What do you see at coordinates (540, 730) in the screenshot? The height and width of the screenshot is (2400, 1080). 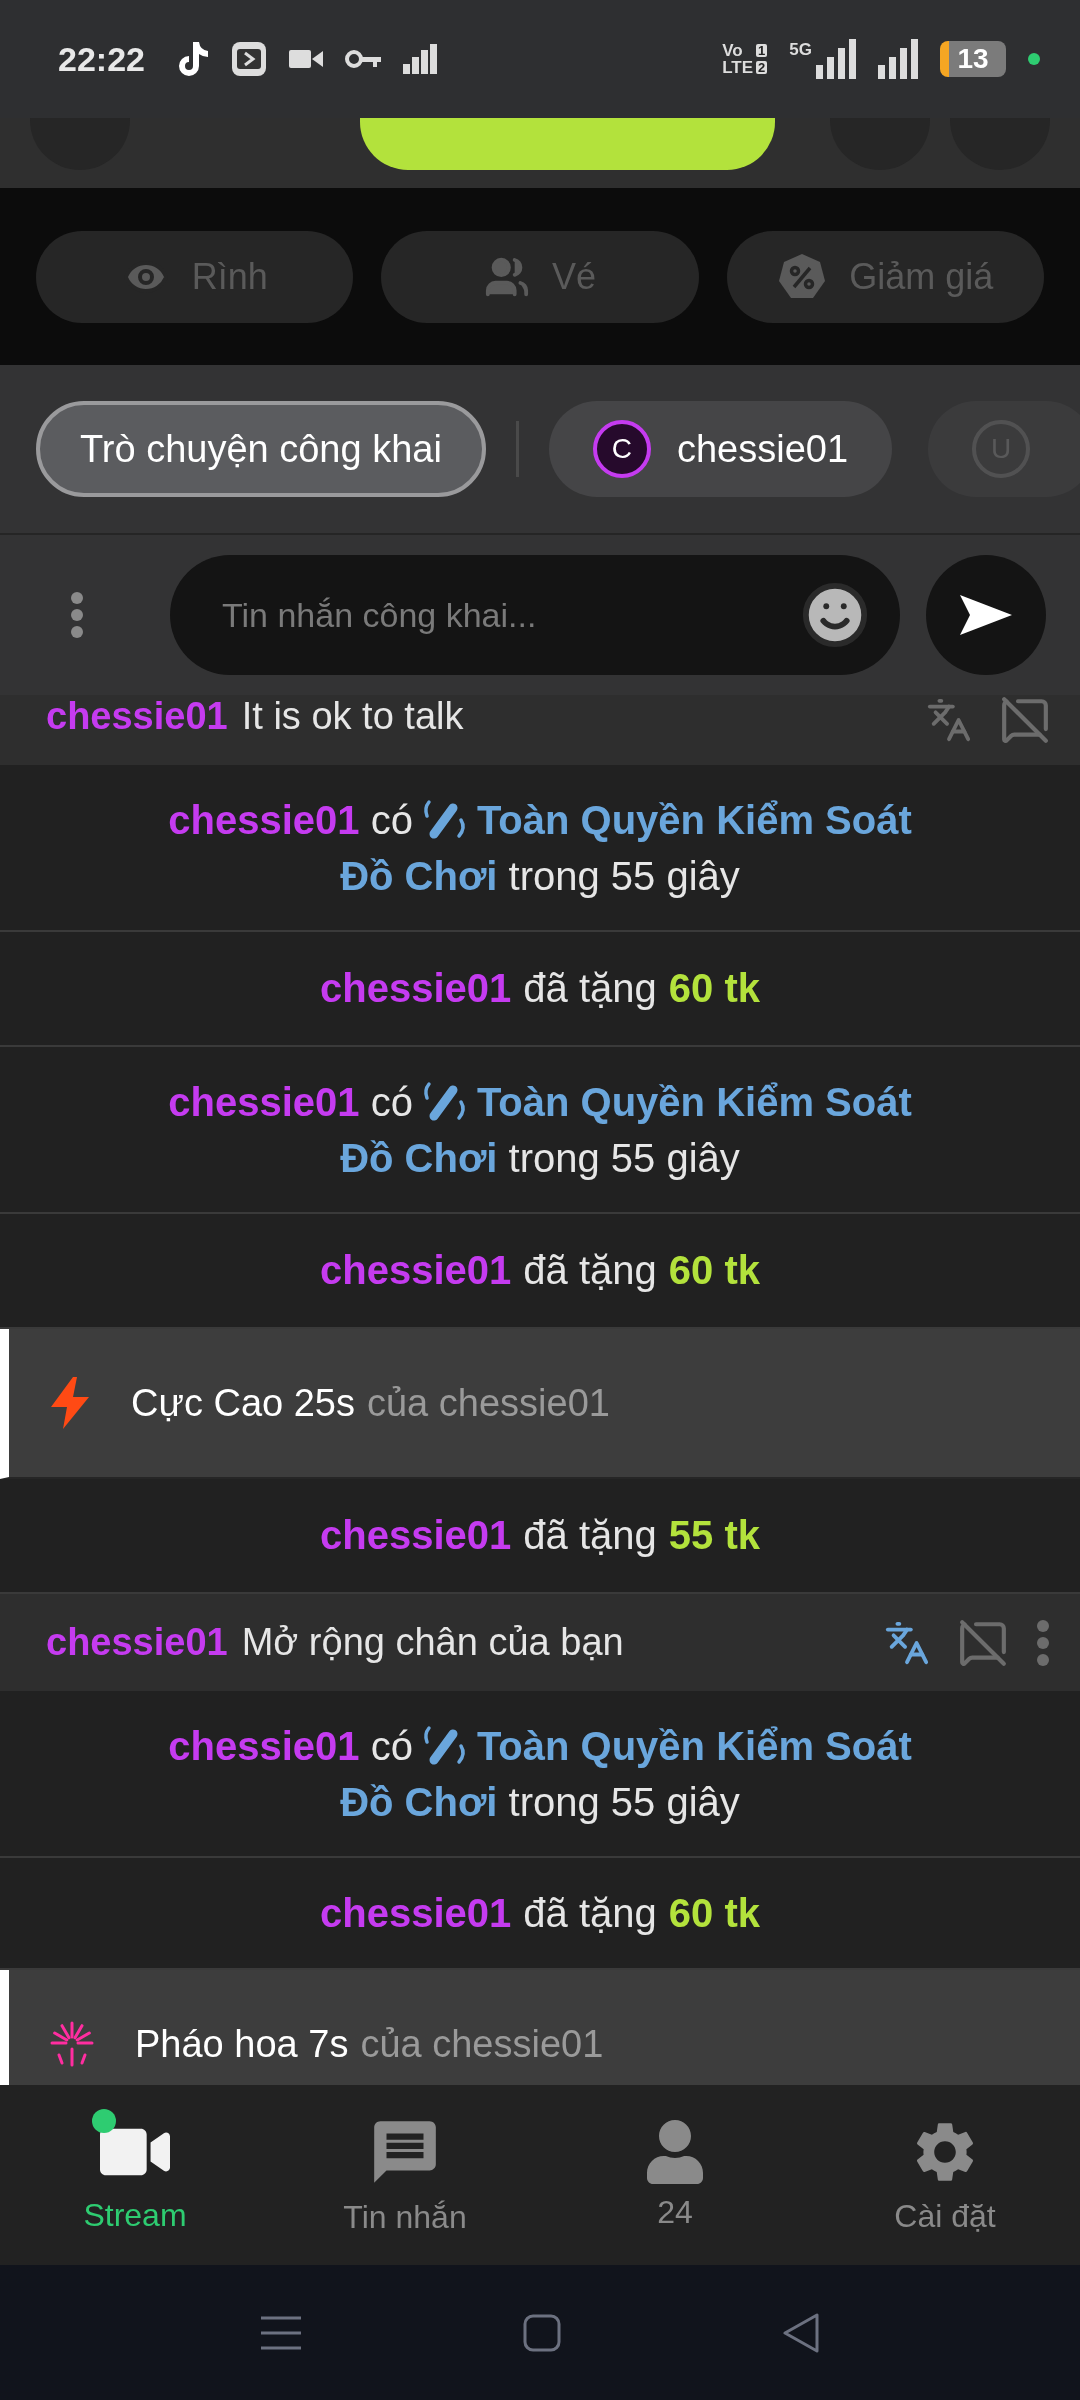 I see `chat-message-row: chessie01 It is ok to talk` at bounding box center [540, 730].